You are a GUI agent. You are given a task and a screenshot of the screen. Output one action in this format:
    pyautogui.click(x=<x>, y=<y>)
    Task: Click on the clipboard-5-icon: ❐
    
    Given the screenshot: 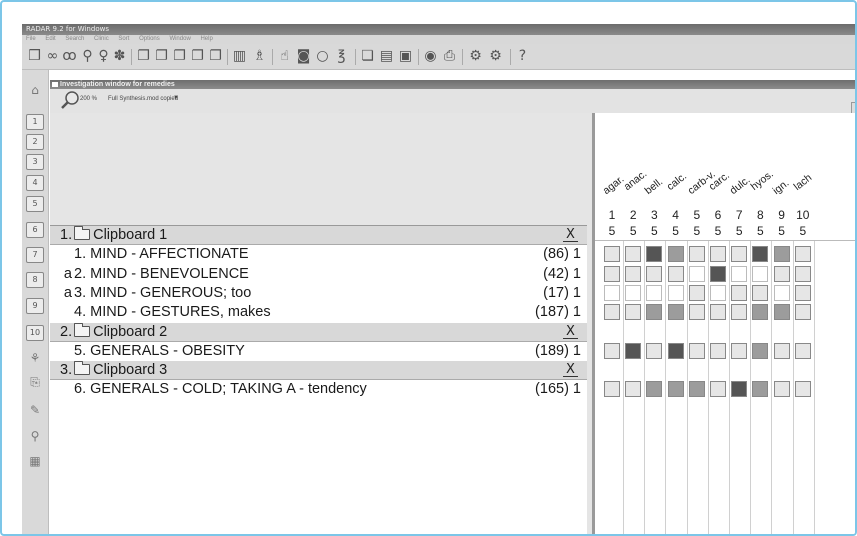 What is the action you would take?
    pyautogui.click(x=215, y=56)
    